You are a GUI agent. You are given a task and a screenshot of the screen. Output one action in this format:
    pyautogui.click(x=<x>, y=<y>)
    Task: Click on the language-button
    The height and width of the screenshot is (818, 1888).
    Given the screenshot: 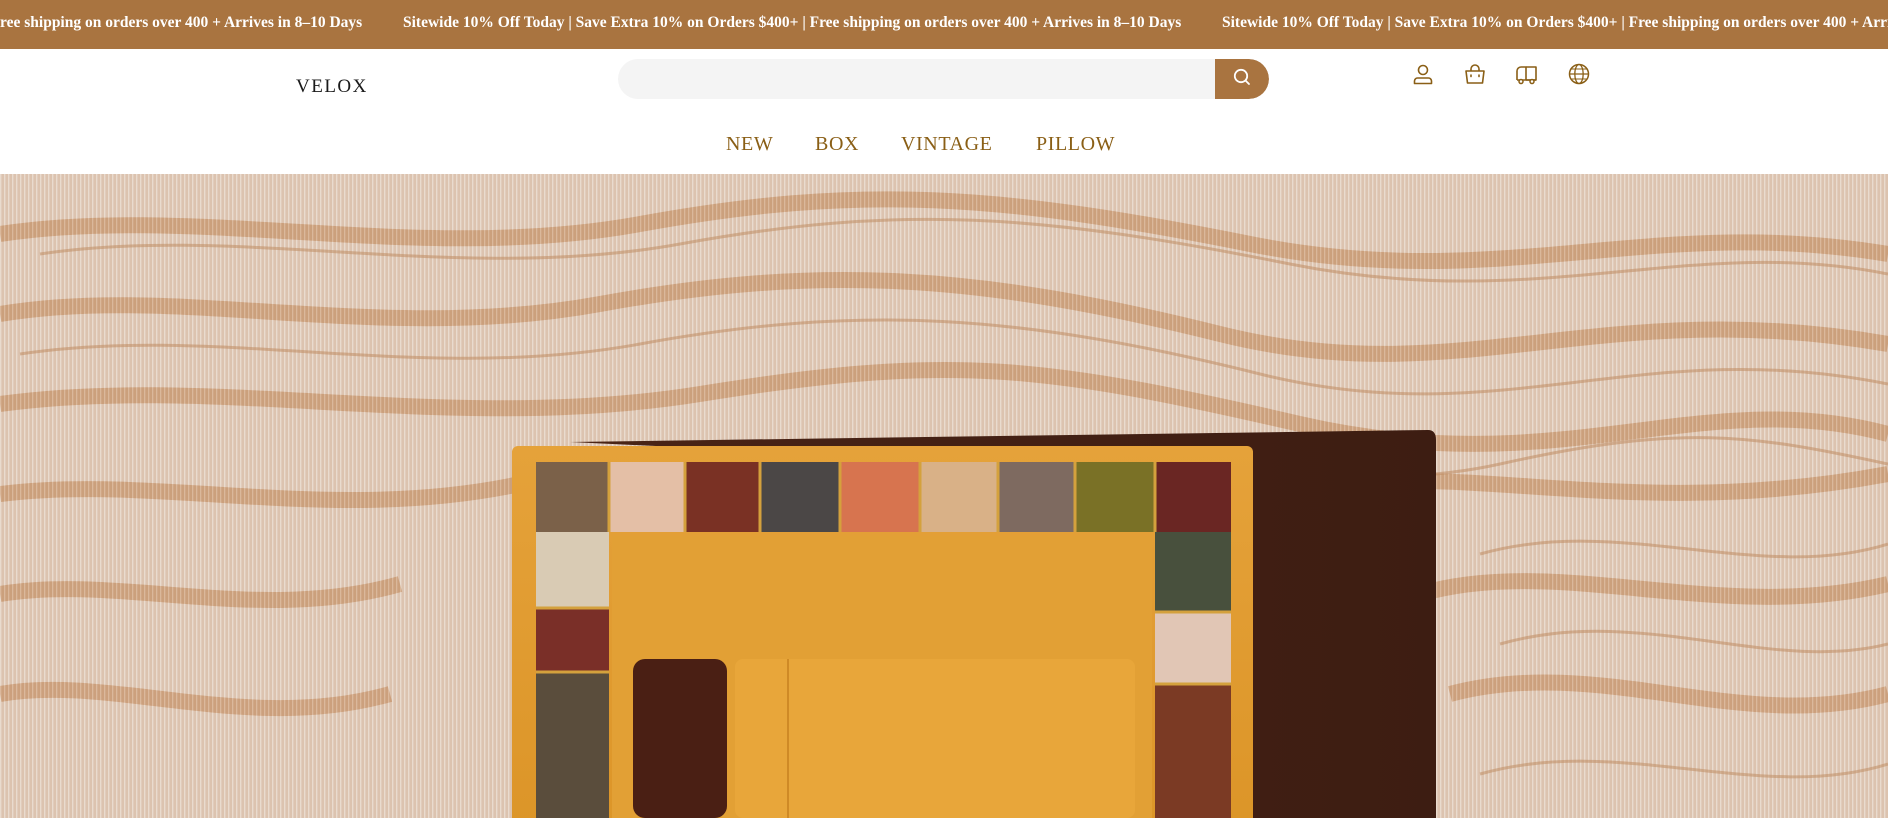 What is the action you would take?
    pyautogui.click(x=1579, y=76)
    